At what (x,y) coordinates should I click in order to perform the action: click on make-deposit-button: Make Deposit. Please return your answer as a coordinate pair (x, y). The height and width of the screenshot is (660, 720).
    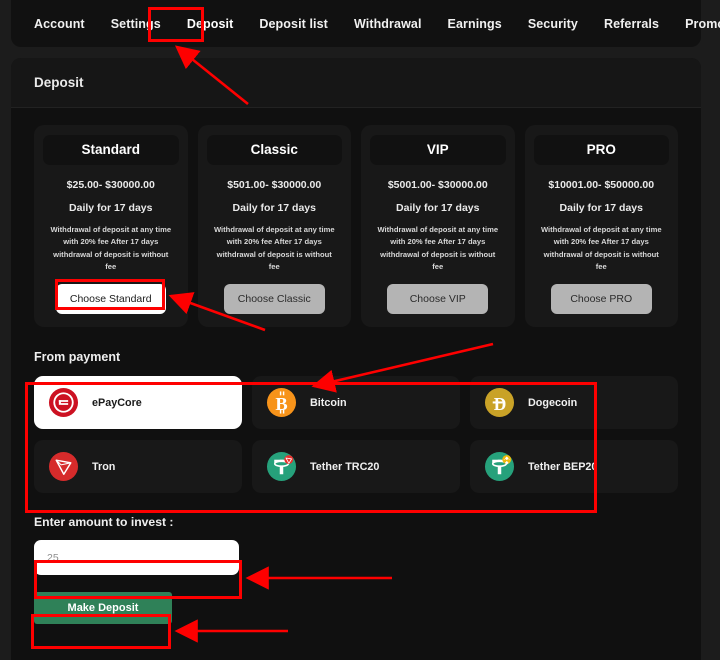
    Looking at the image, I should click on (103, 608).